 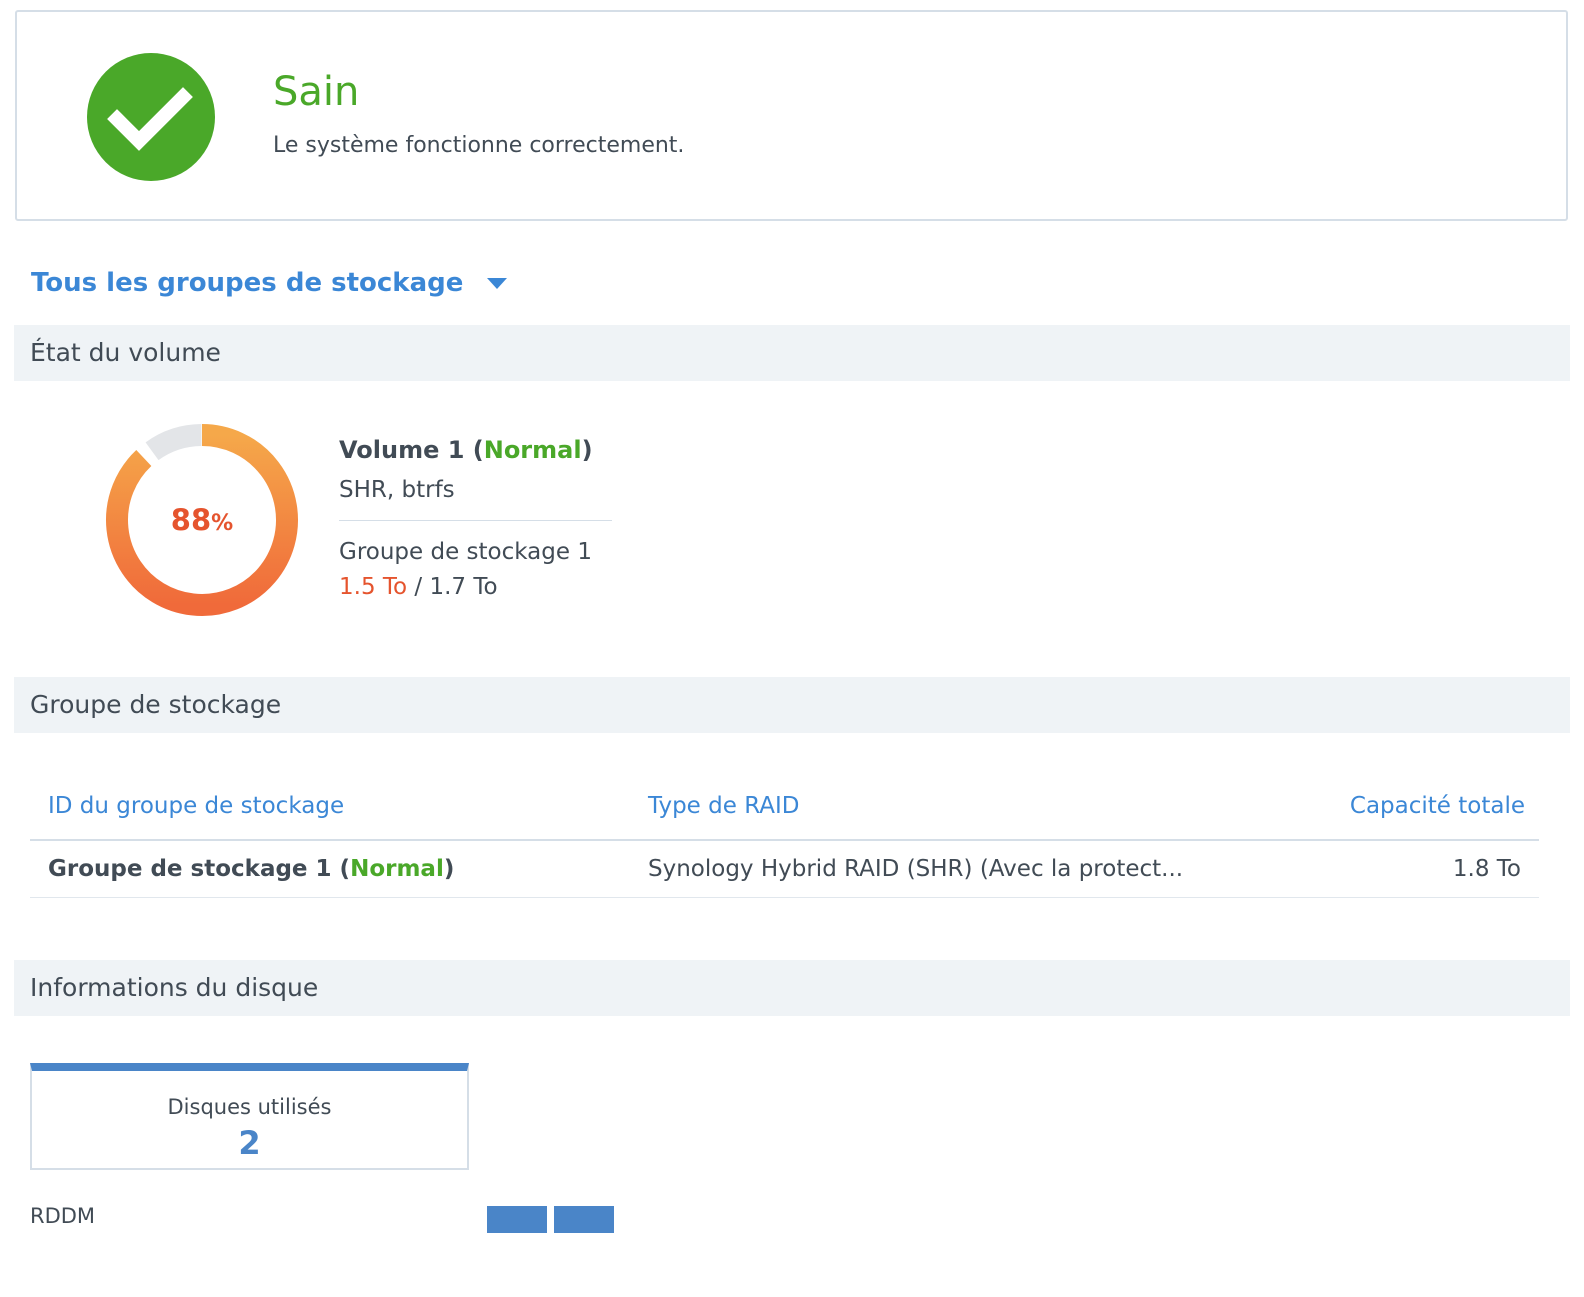 What do you see at coordinates (479, 145) in the screenshot?
I see `health-status-description: Le système fonctionne correctement.` at bounding box center [479, 145].